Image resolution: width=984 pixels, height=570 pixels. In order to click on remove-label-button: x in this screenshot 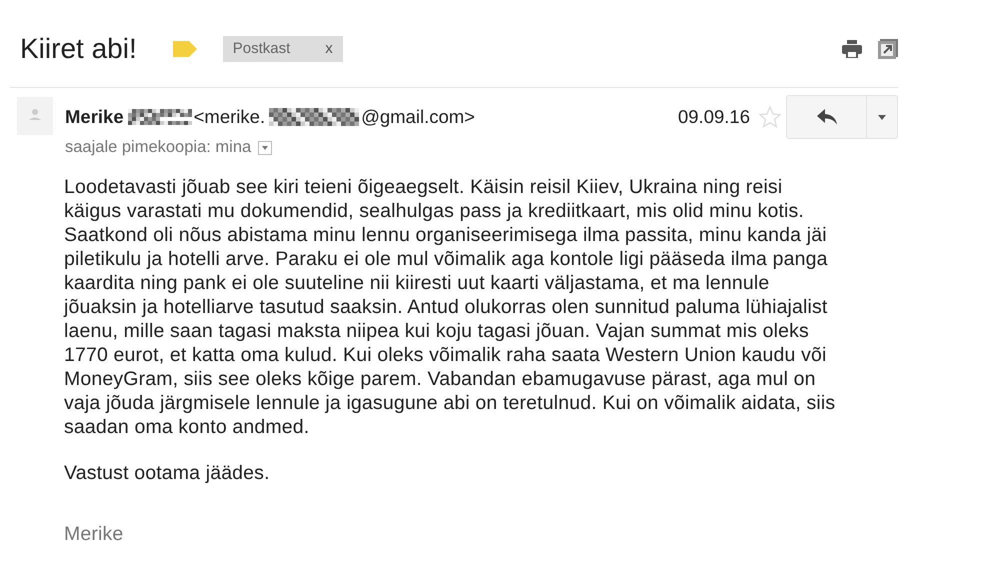, I will do `click(329, 48)`.